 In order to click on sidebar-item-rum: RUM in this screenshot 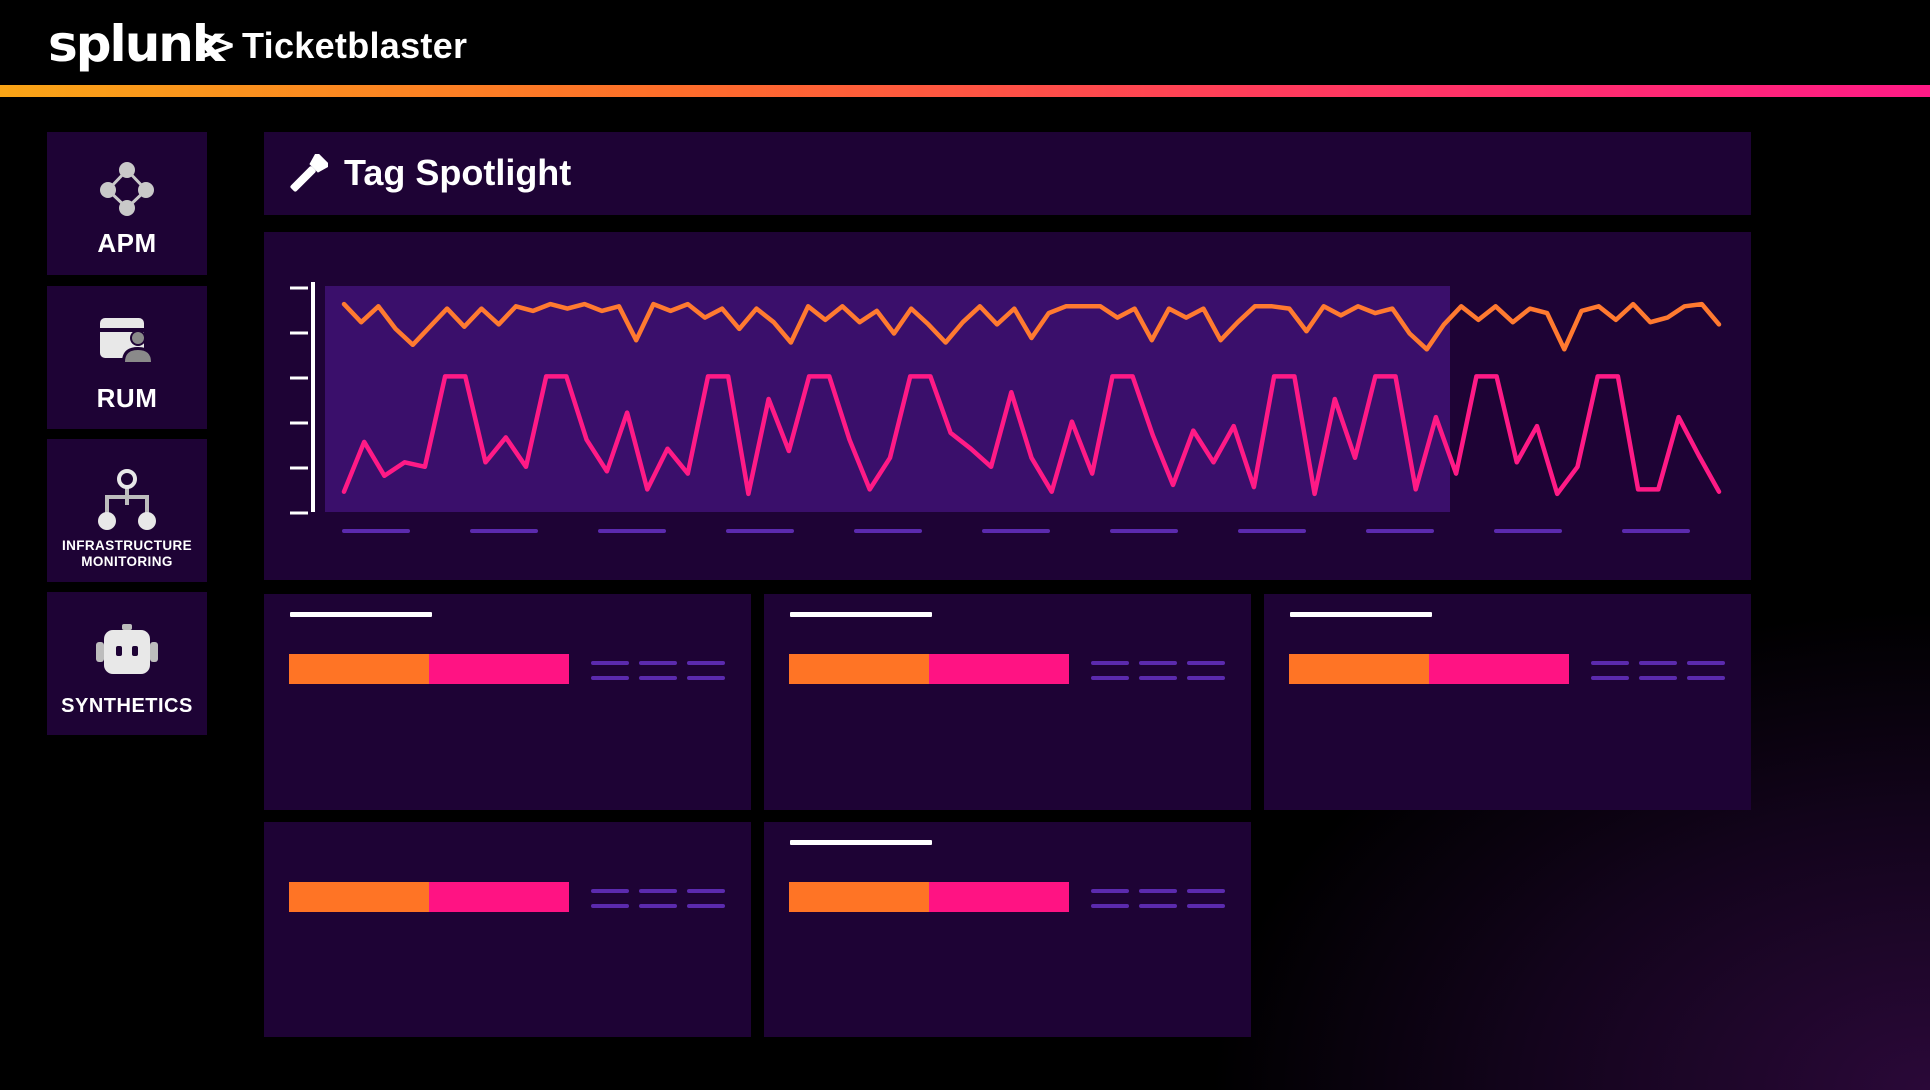, I will do `click(127, 357)`.